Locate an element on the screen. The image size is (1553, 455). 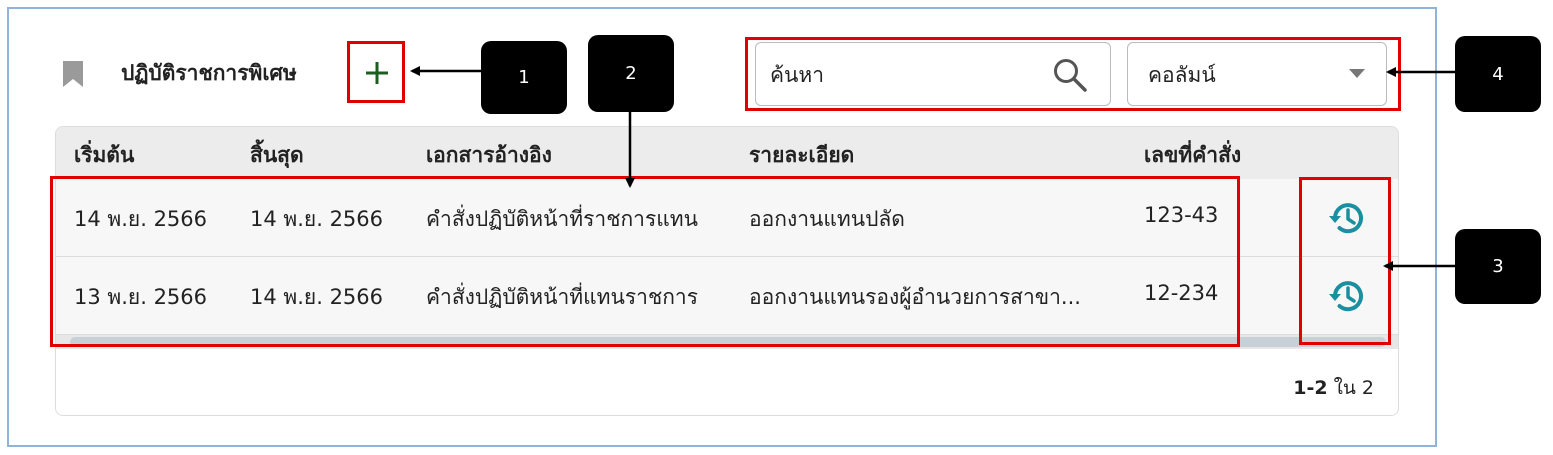
annotation-callout-2: 2 is located at coordinates (631, 73).